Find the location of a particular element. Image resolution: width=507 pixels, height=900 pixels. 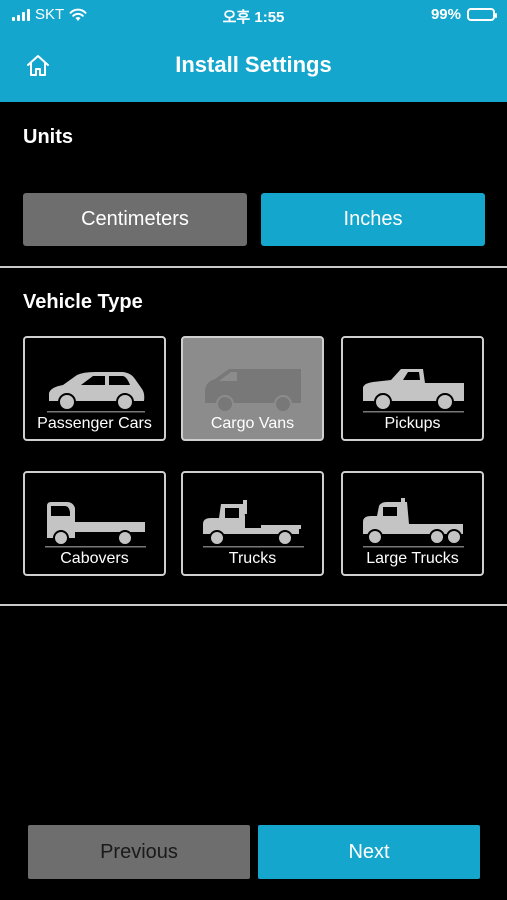

vehicle-option-cargo-vans: Cargo Vans is located at coordinates (252, 388).